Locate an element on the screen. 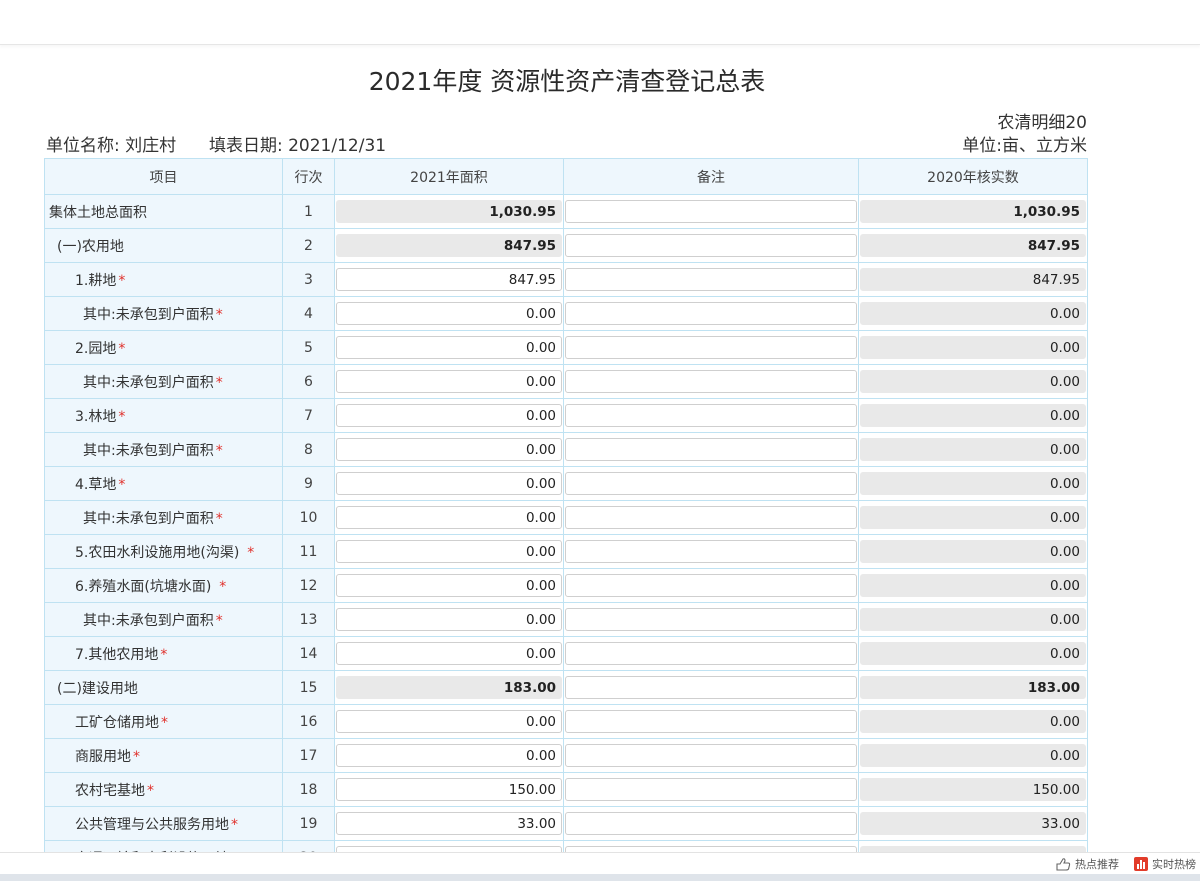  area-2021-input: 847.95 is located at coordinates (449, 279).